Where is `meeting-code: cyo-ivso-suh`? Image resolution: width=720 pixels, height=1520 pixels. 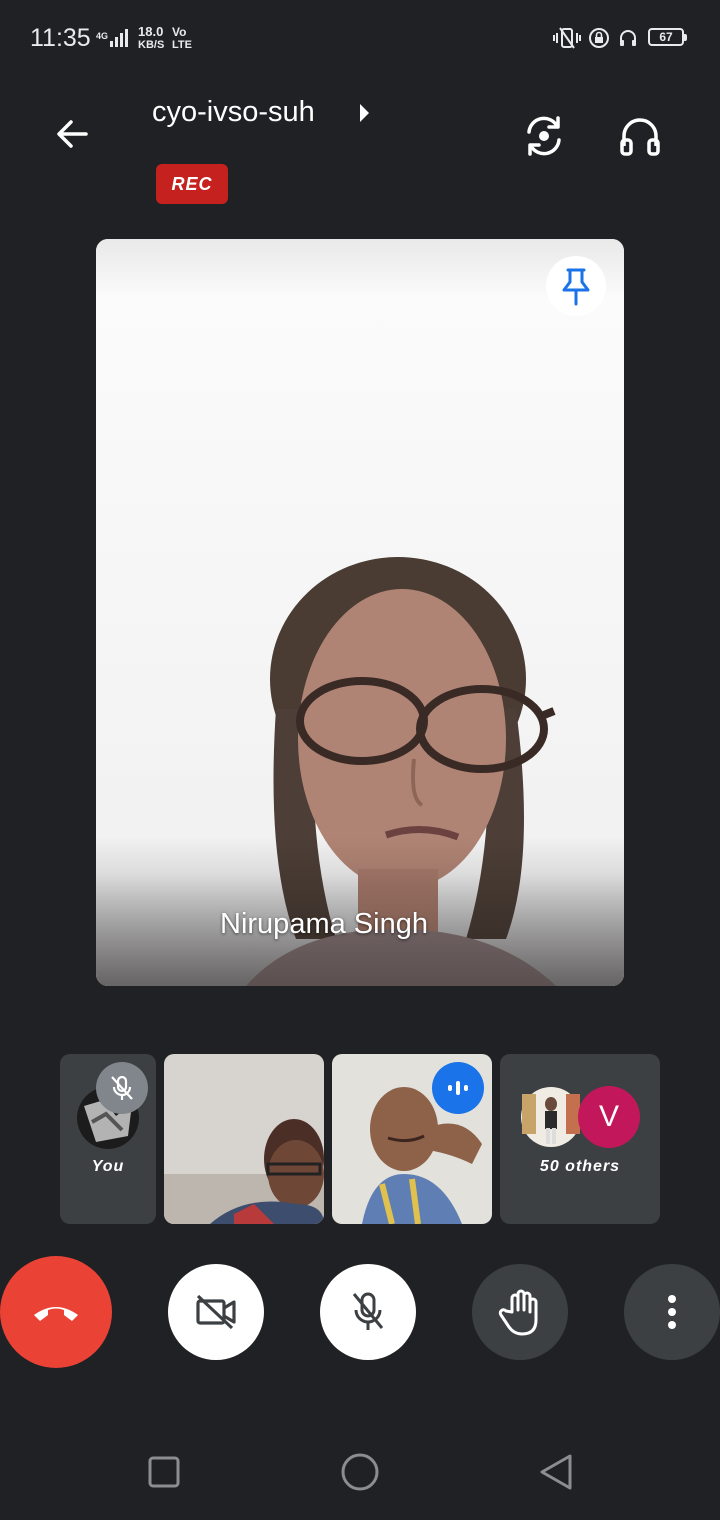
meeting-code: cyo-ivso-suh is located at coordinates (233, 112).